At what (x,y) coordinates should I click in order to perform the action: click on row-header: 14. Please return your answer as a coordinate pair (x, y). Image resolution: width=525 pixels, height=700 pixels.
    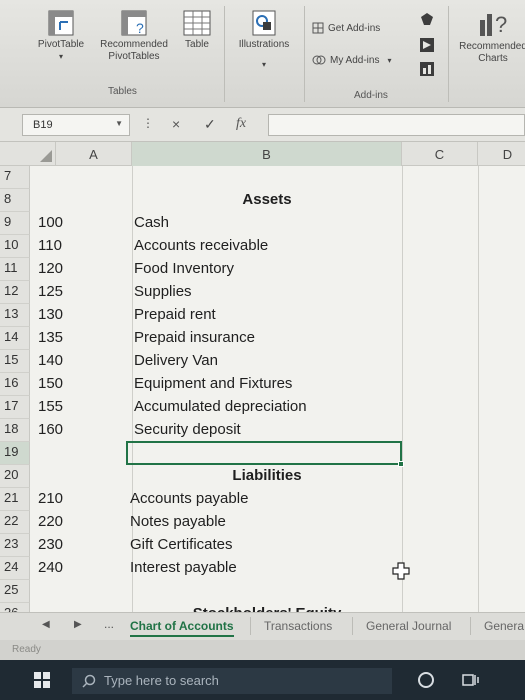
    Looking at the image, I should click on (15, 338).